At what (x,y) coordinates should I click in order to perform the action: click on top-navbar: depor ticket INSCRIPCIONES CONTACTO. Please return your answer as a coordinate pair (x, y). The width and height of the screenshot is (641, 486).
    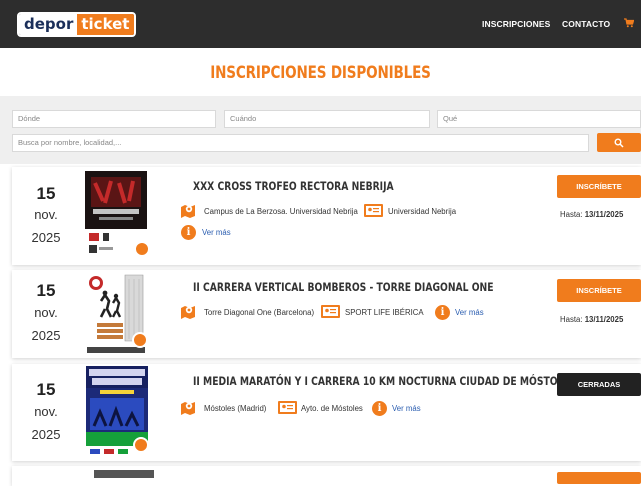
    Looking at the image, I should click on (320, 24).